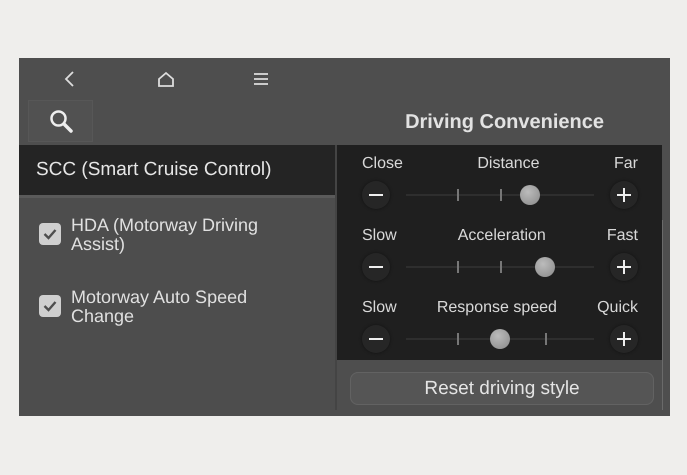 Image resolution: width=687 pixels, height=475 pixels. What do you see at coordinates (382, 164) in the screenshot?
I see `min-label: Close` at bounding box center [382, 164].